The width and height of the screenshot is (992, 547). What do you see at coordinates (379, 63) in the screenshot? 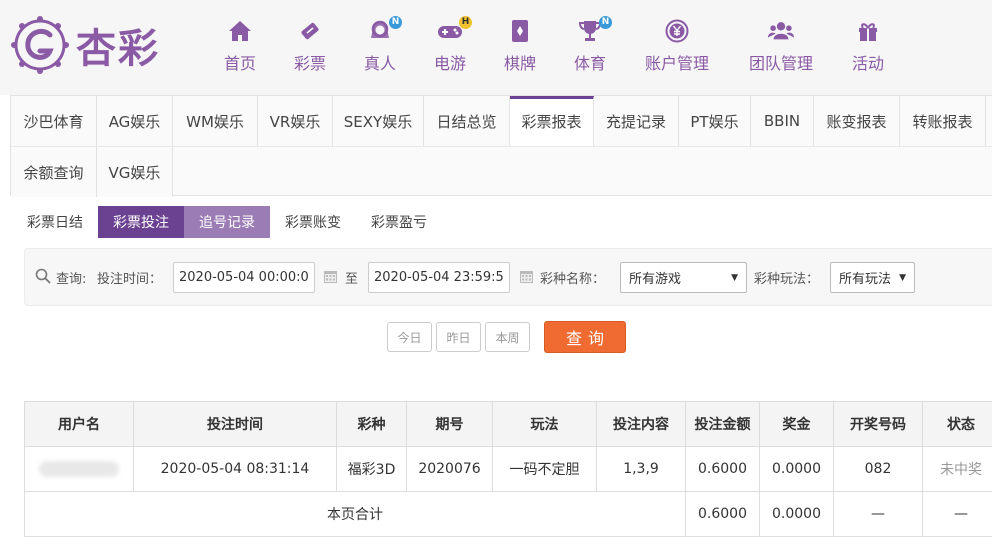
I see `nav-label: 真人` at bounding box center [379, 63].